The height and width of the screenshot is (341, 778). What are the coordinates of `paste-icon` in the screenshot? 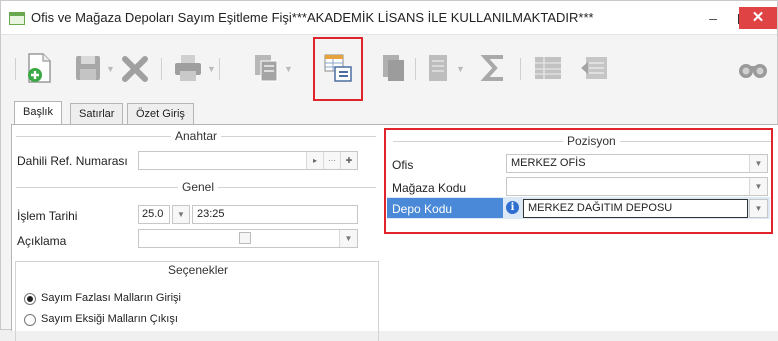 It's located at (394, 68).